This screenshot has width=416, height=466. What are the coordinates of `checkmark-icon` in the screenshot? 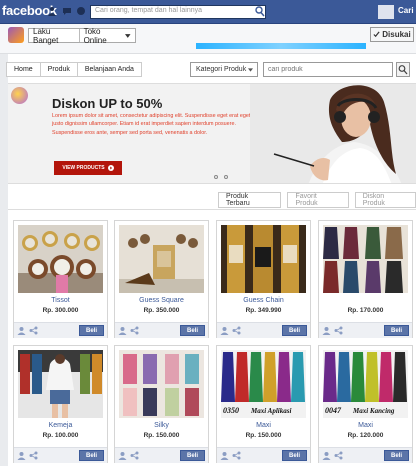 It's located at (376, 34).